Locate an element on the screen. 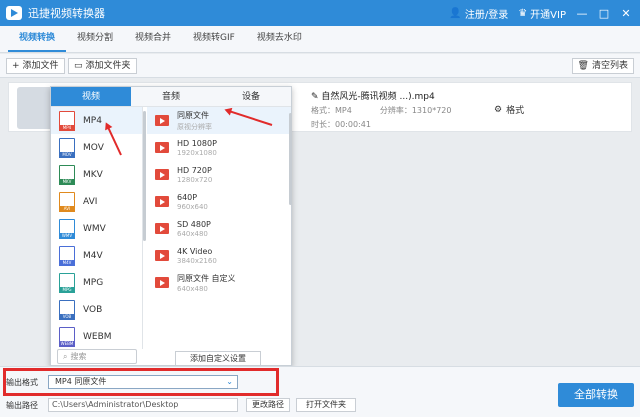 This screenshot has height=417, width=640. file-type-icon: MOV is located at coordinates (67, 147).